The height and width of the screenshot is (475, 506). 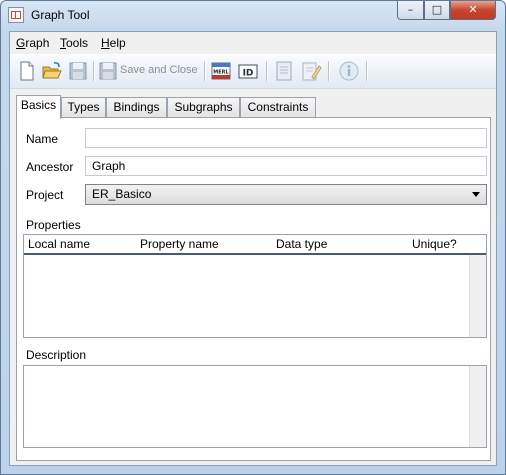 I want to click on svg-text: ID, so click(x=248, y=74).